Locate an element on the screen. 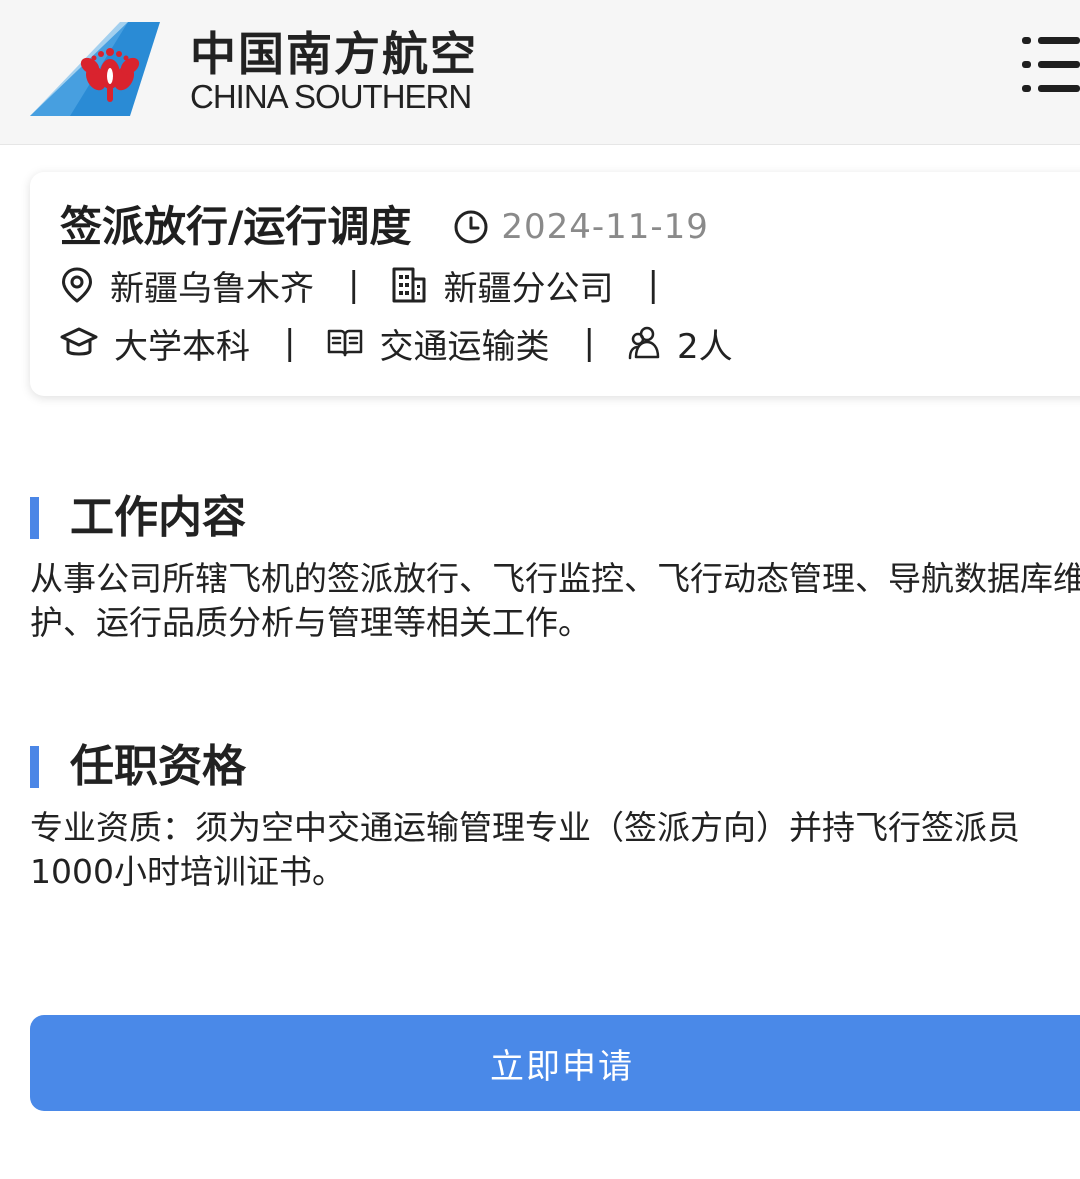 Image resolution: width=1080 pixels, height=1179 pixels. job-headcount: 2人 is located at coordinates (680, 343).